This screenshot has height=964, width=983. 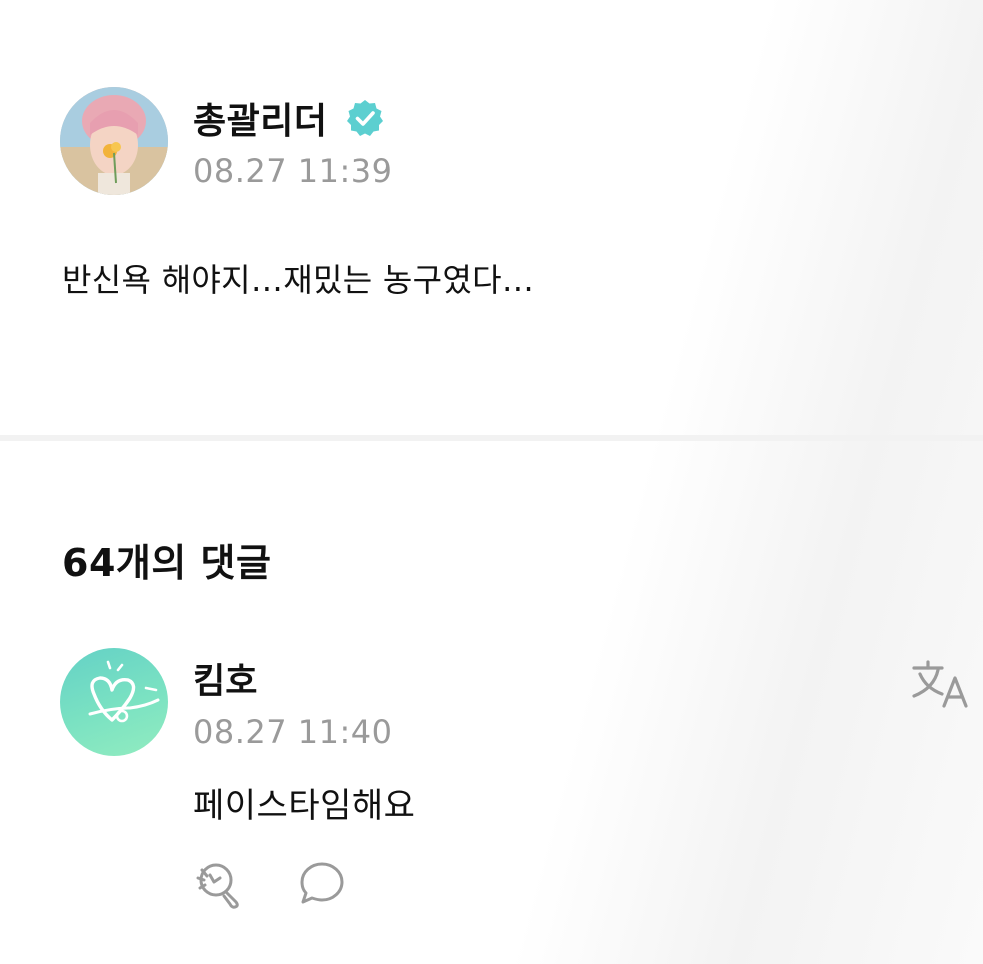 I want to click on comment-timestamp: 08.27 11:40, so click(x=293, y=732).